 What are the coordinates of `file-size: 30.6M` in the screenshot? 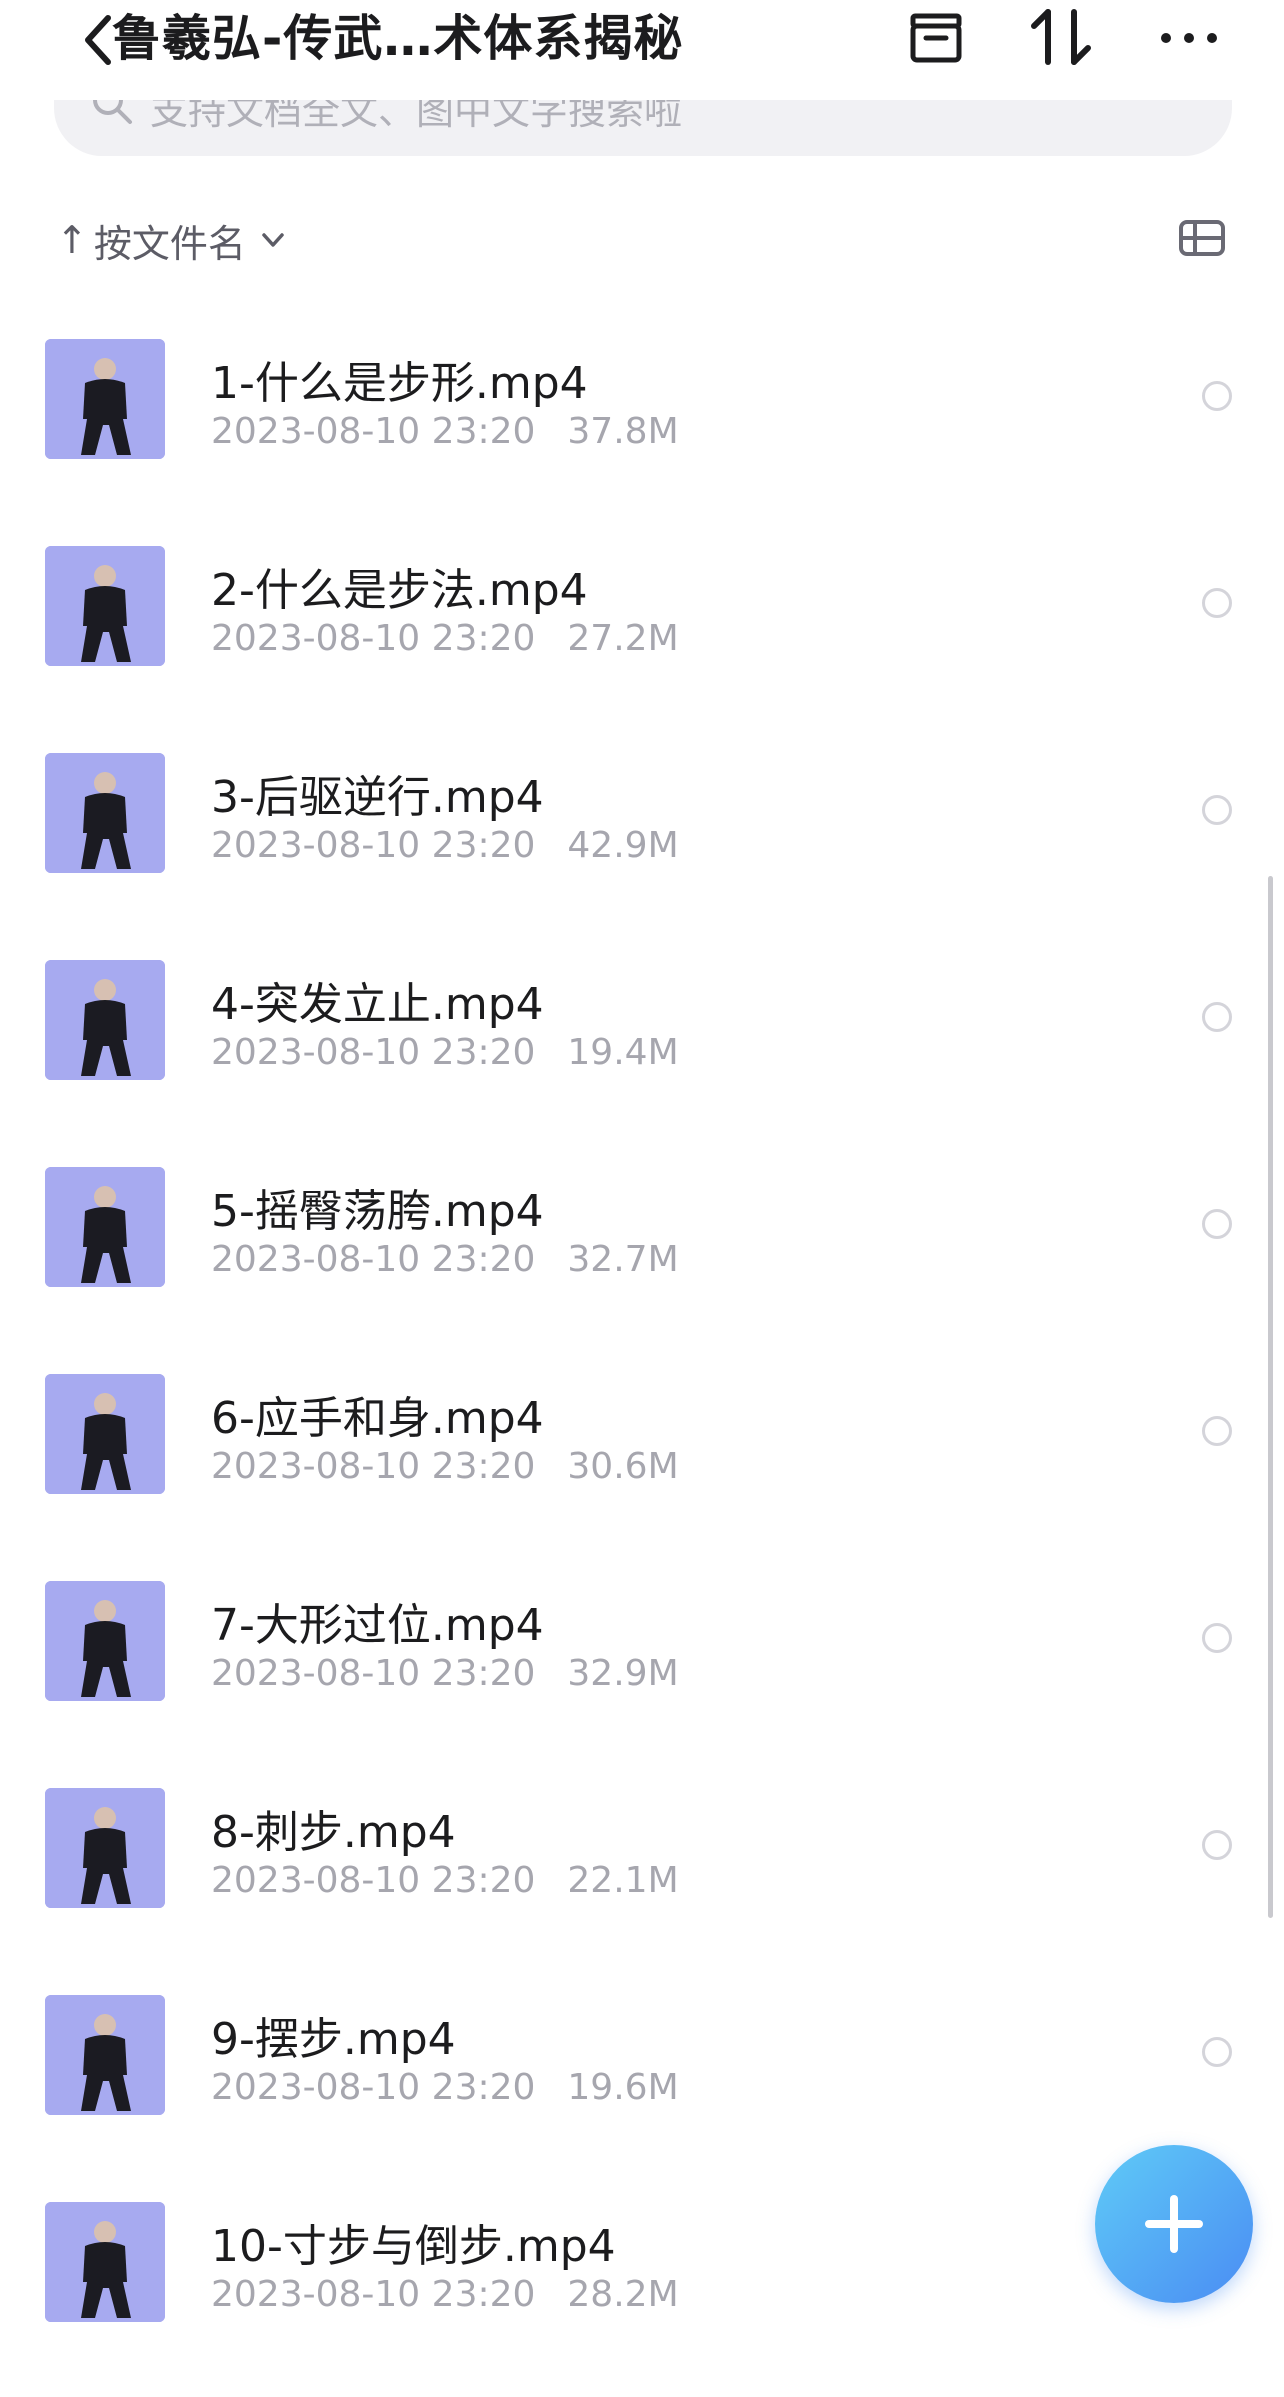 It's located at (623, 1466).